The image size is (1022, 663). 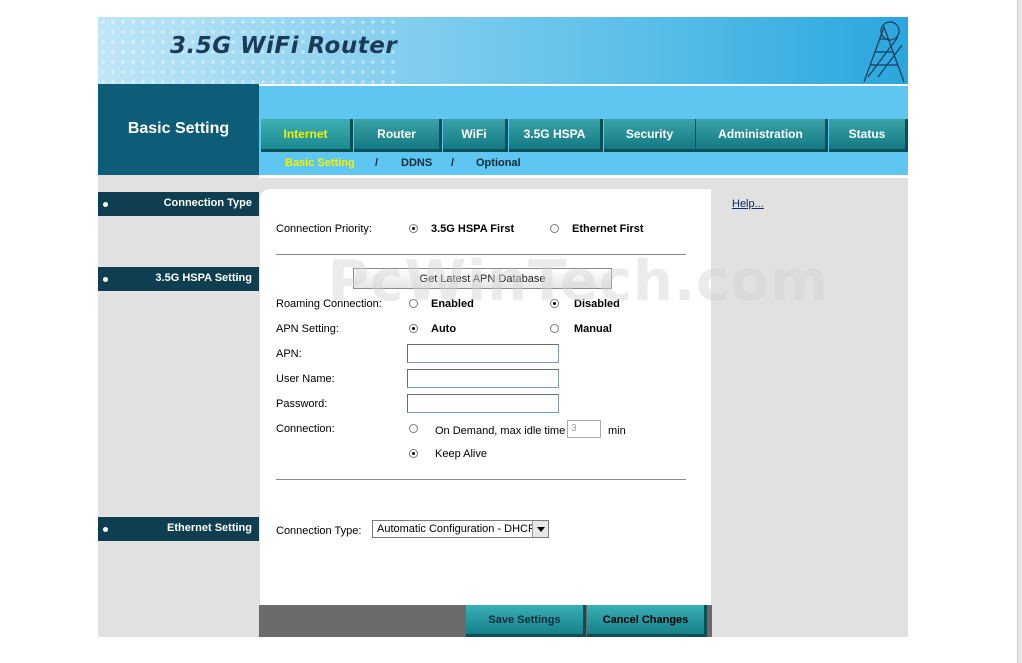 I want to click on roaming-disabled-label: Disabled, so click(x=597, y=304).